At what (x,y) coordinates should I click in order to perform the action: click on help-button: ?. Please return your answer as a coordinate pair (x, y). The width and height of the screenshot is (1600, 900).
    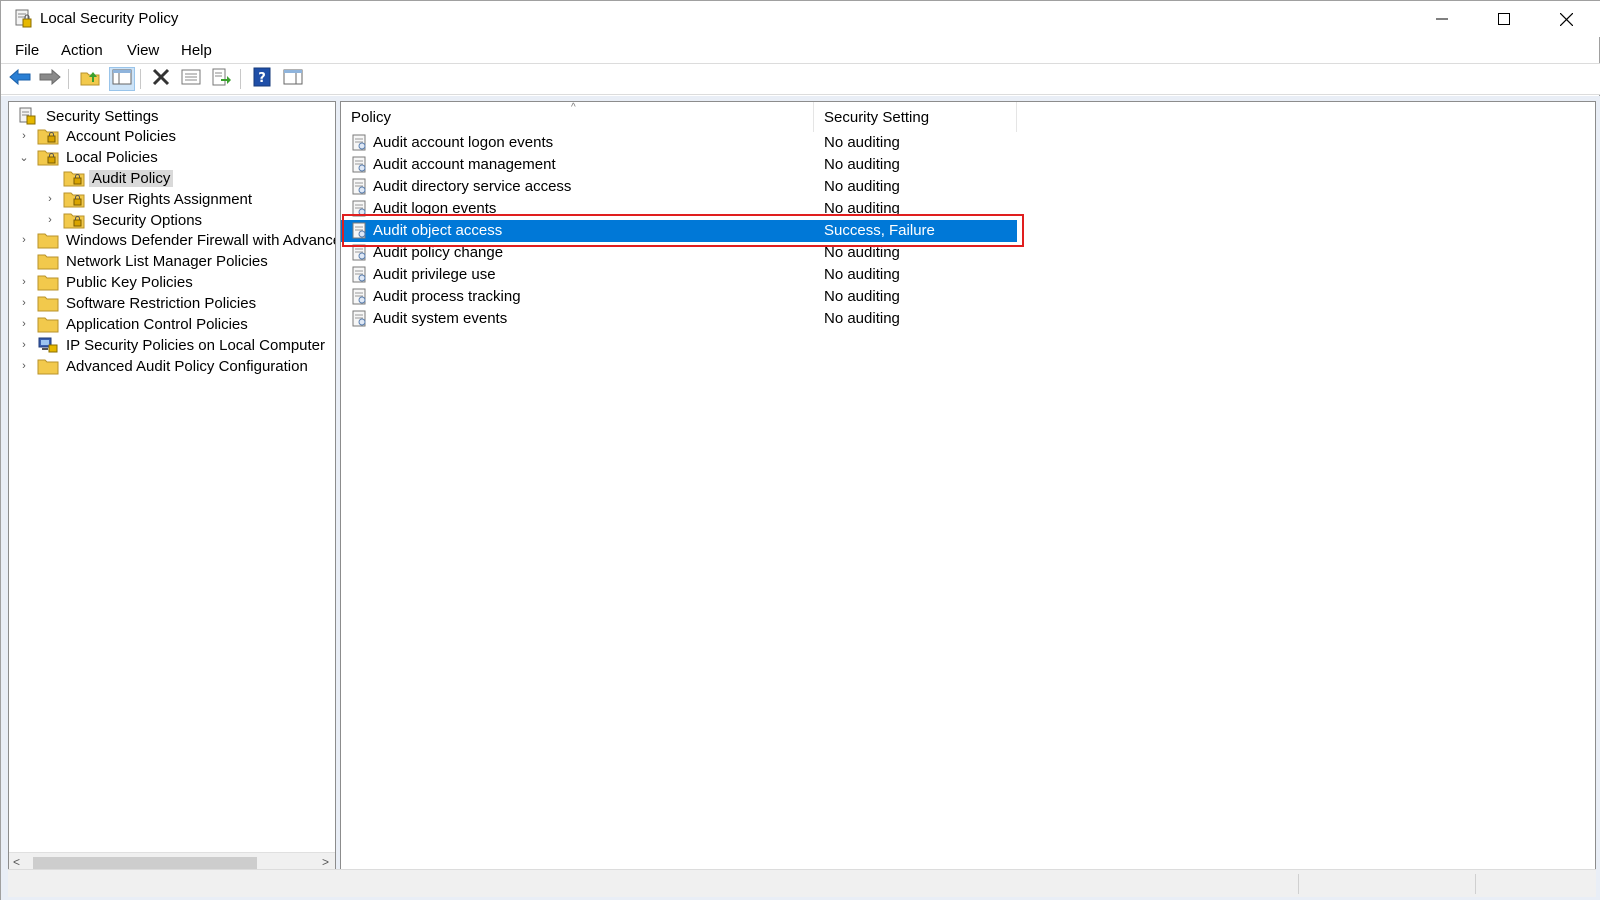
    Looking at the image, I should click on (262, 79).